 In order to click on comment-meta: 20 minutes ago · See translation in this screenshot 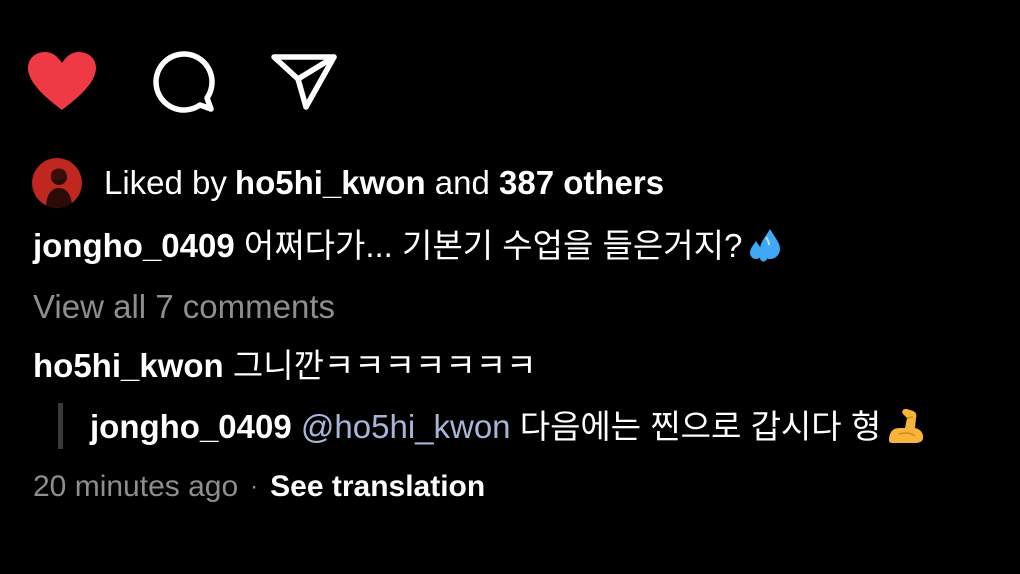, I will do `click(259, 487)`.